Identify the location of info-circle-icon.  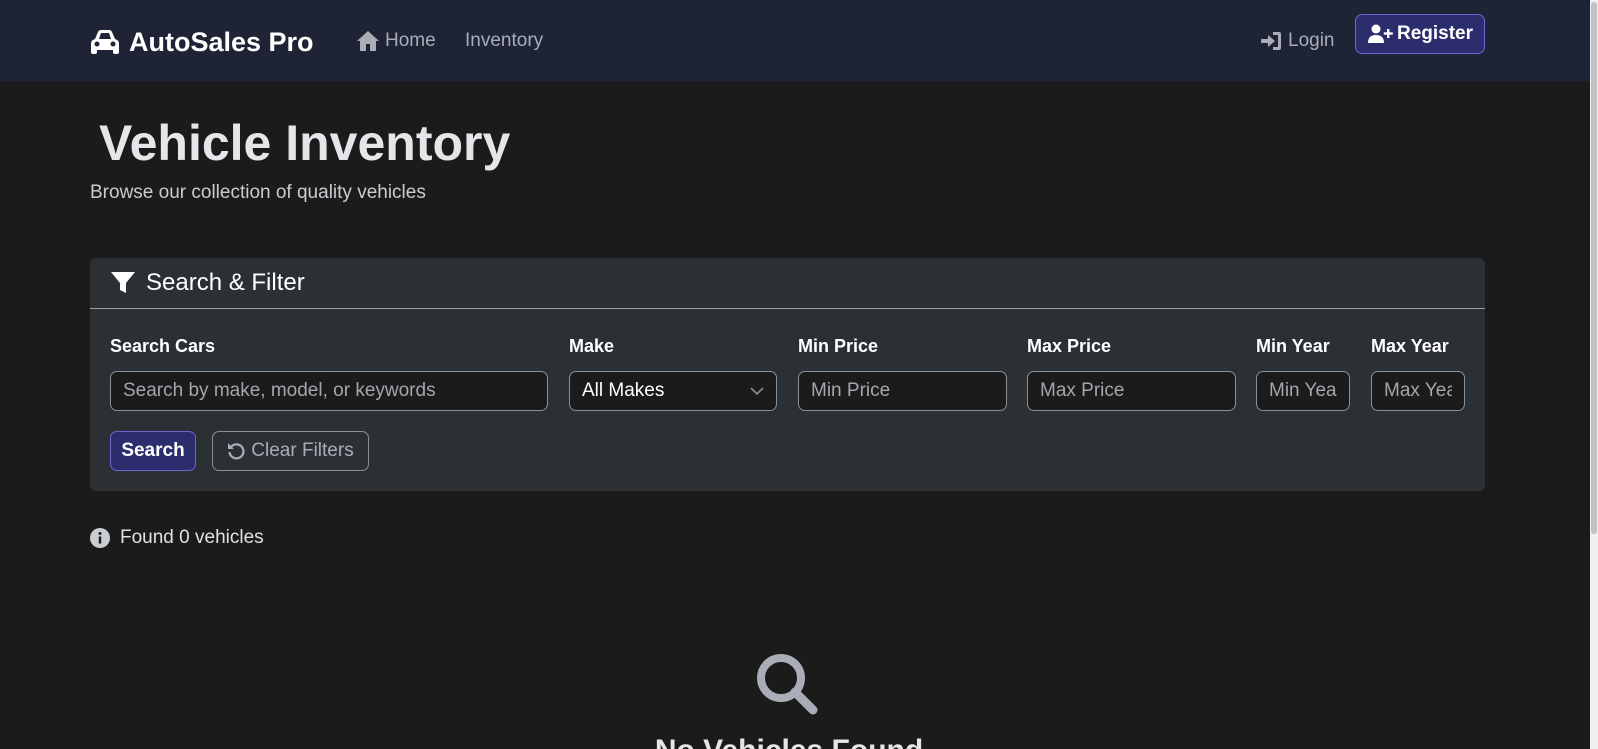
(100, 538).